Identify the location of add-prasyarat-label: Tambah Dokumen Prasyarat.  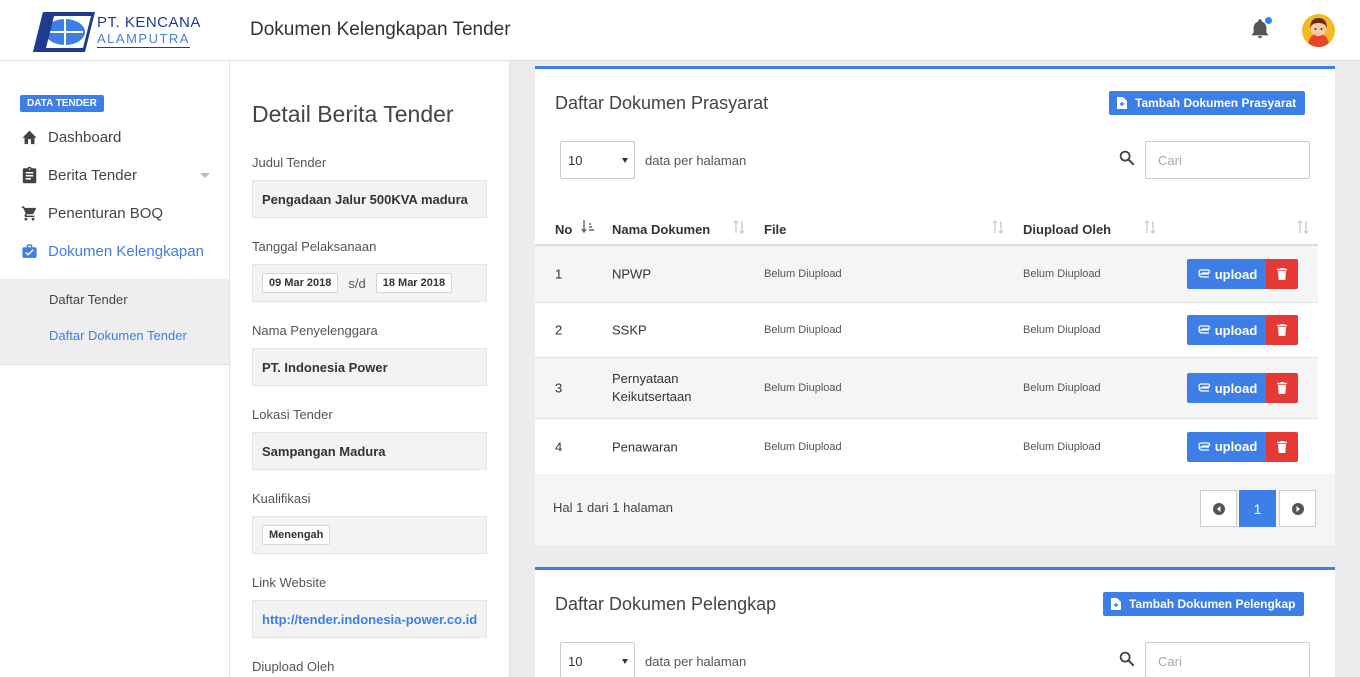
(1216, 103).